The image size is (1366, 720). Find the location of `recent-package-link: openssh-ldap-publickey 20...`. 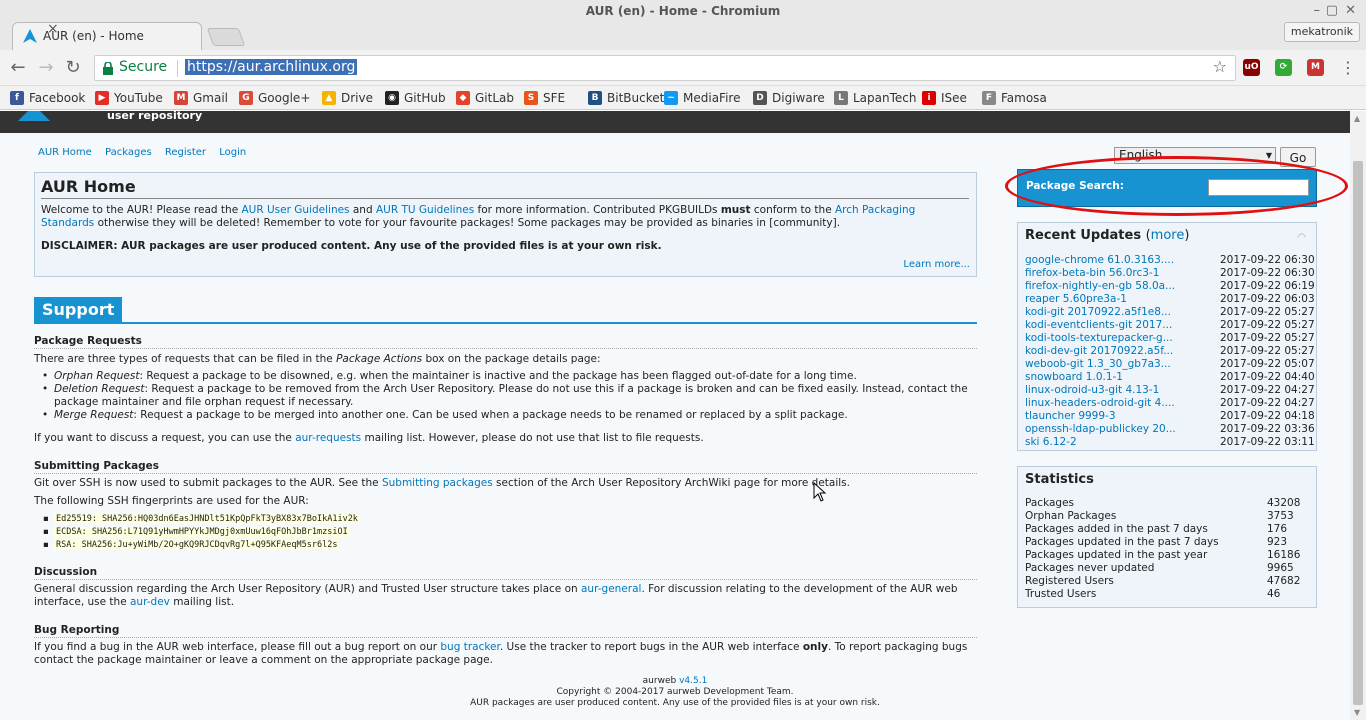

recent-package-link: openssh-ldap-publickey 20... is located at coordinates (1100, 429).